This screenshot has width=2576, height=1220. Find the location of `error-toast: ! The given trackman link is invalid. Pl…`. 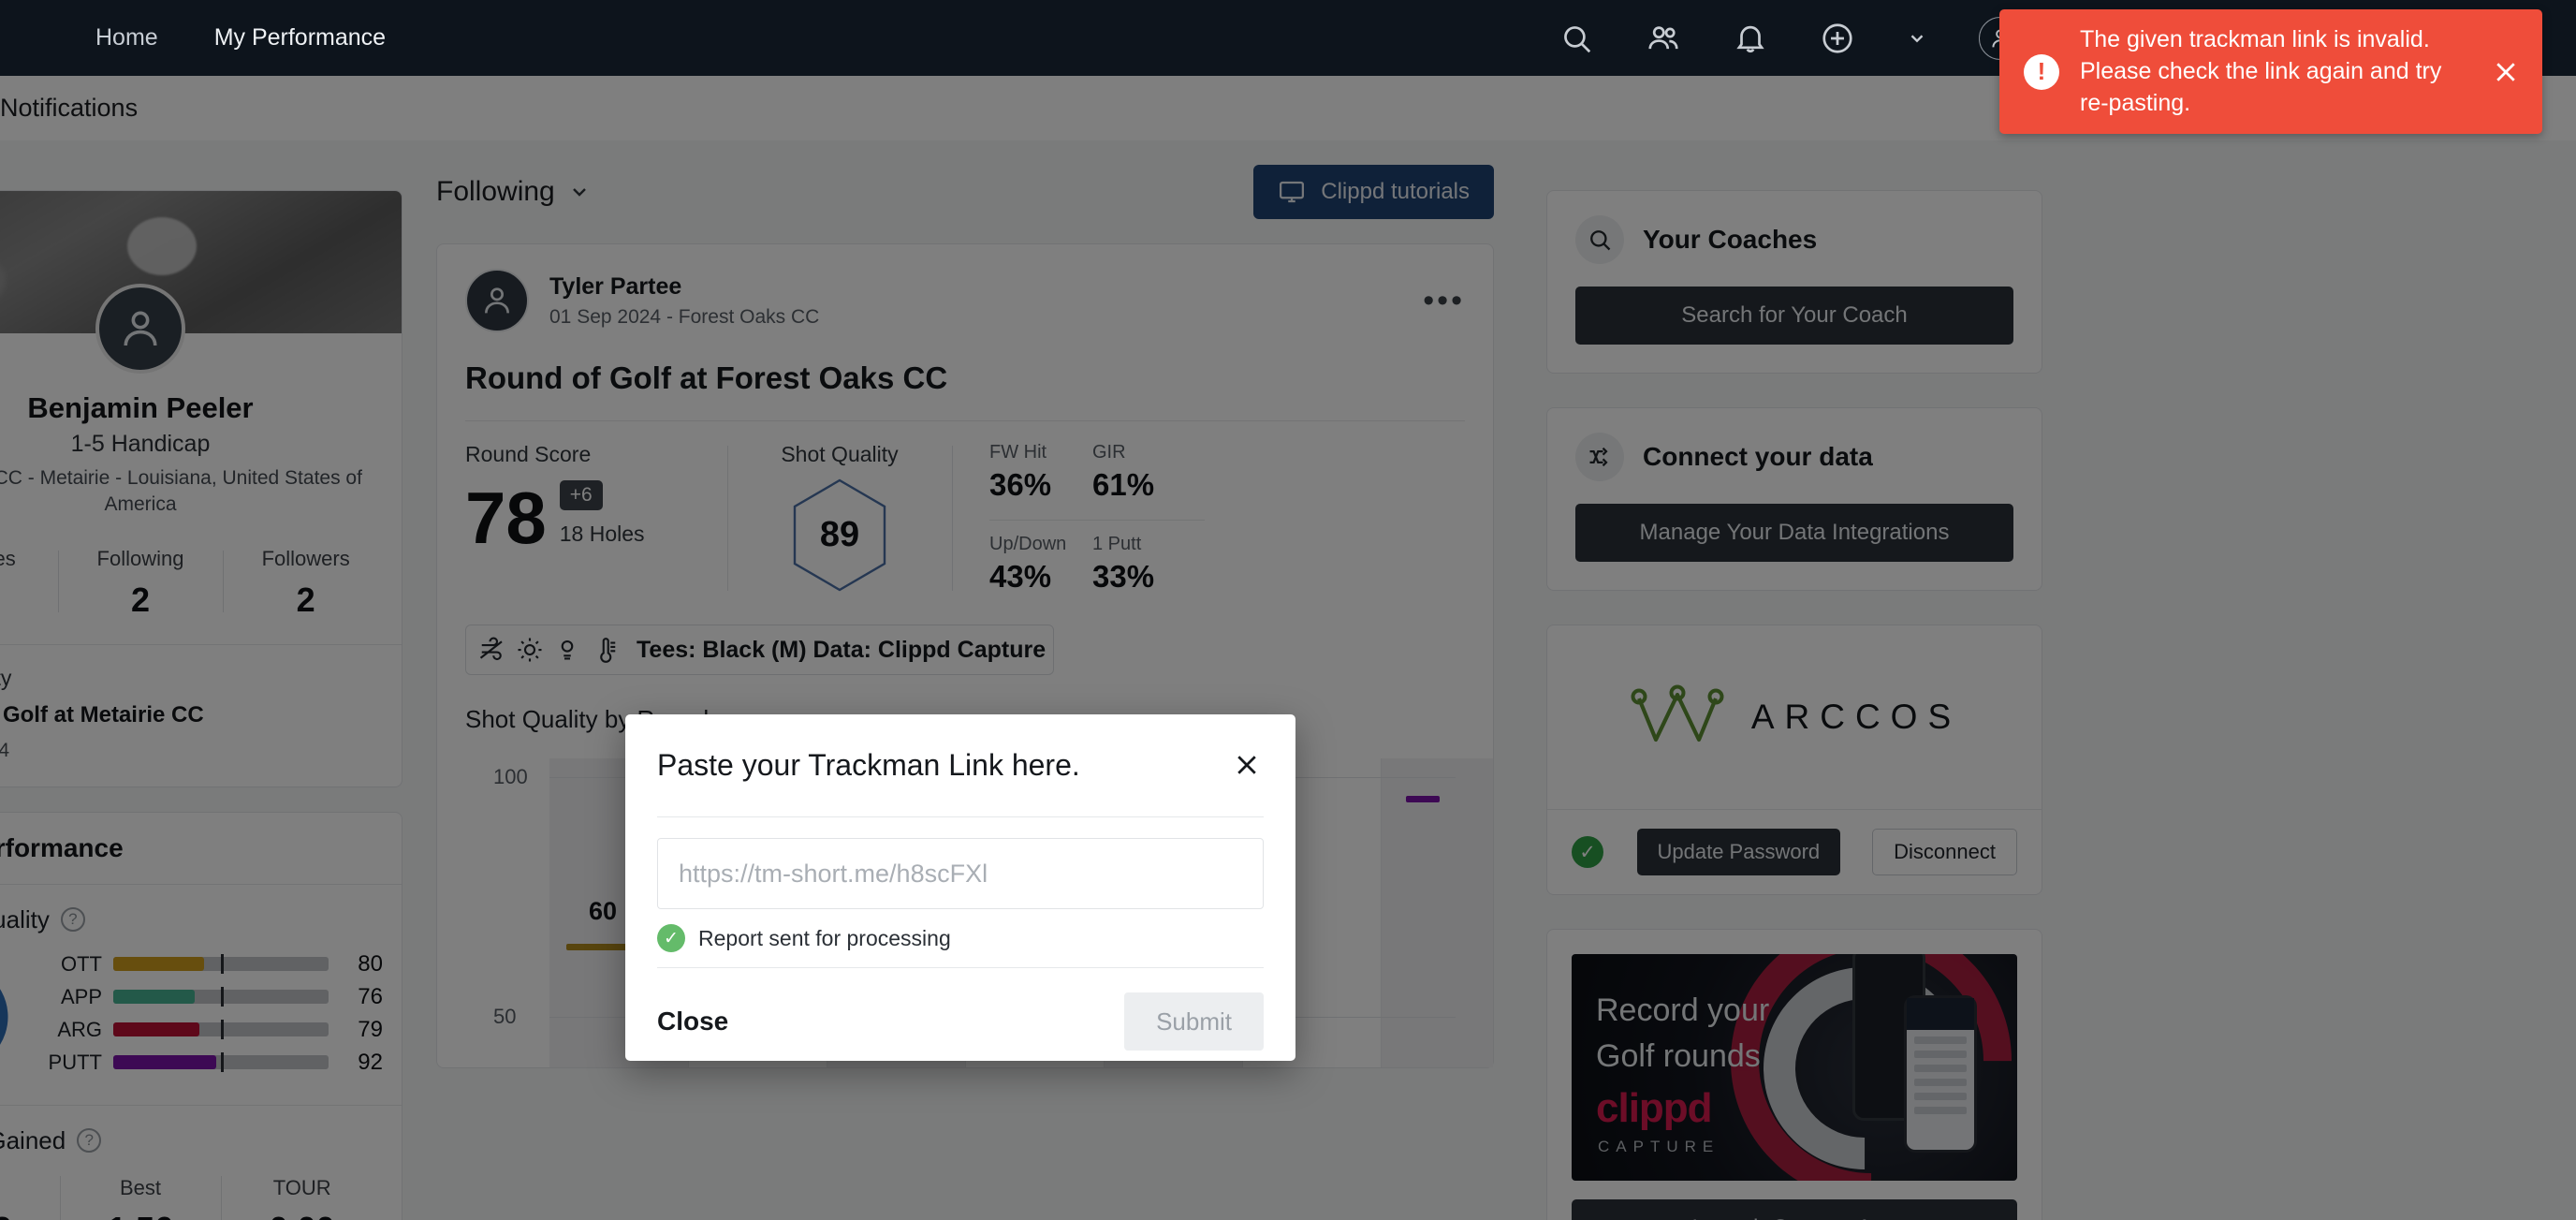

error-toast: ! The given trackman link is invalid. Pl… is located at coordinates (2270, 72).